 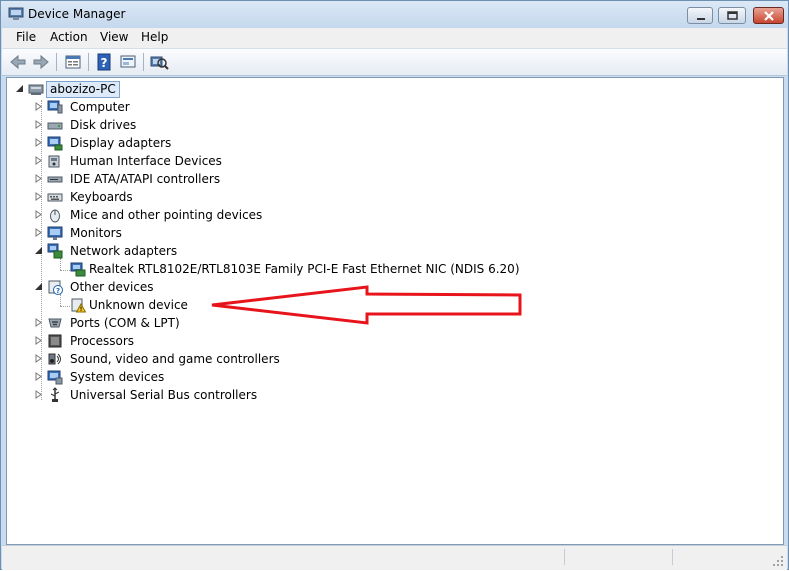 What do you see at coordinates (175, 359) in the screenshot?
I see `category-label: Sound, video and game controllers` at bounding box center [175, 359].